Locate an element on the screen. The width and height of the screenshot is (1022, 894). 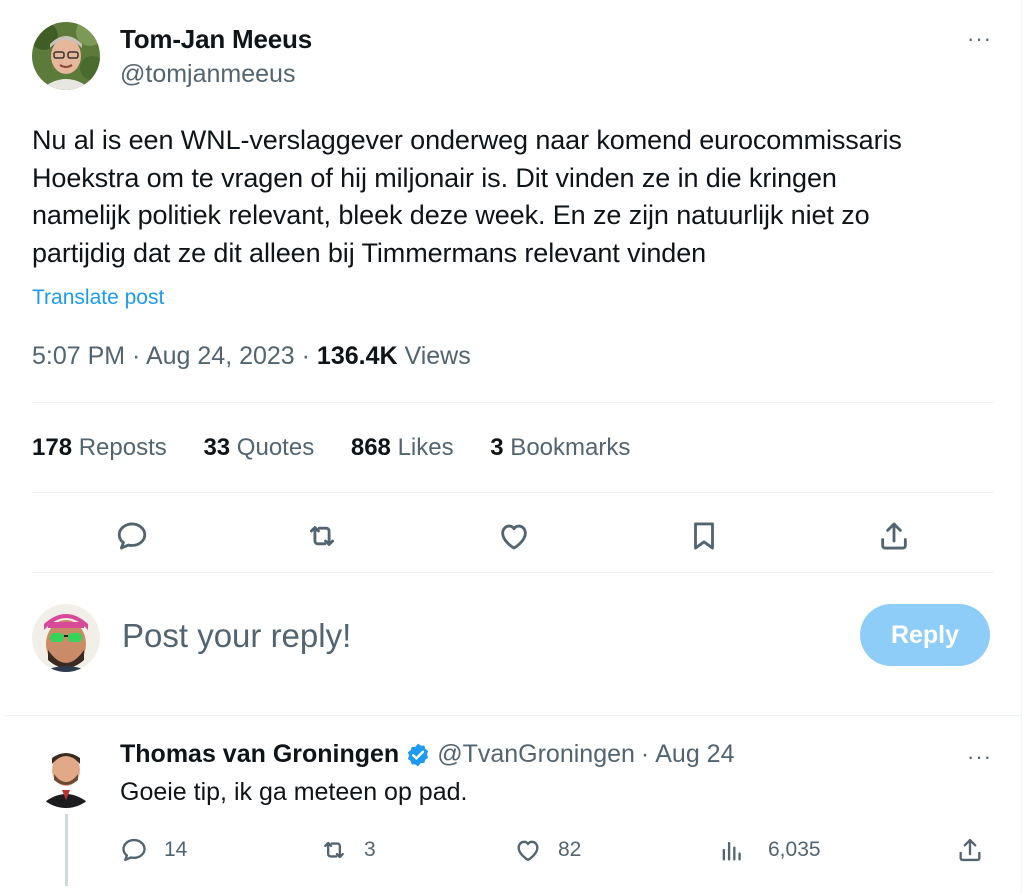
reply-action-bar: 14 3 82 6,035 is located at coordinates (560, 850).